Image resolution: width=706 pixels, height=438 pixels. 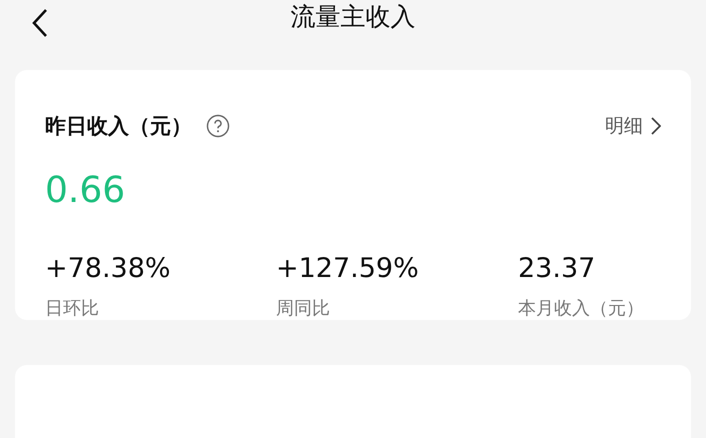 What do you see at coordinates (656, 126) in the screenshot?
I see `chevron-icon` at bounding box center [656, 126].